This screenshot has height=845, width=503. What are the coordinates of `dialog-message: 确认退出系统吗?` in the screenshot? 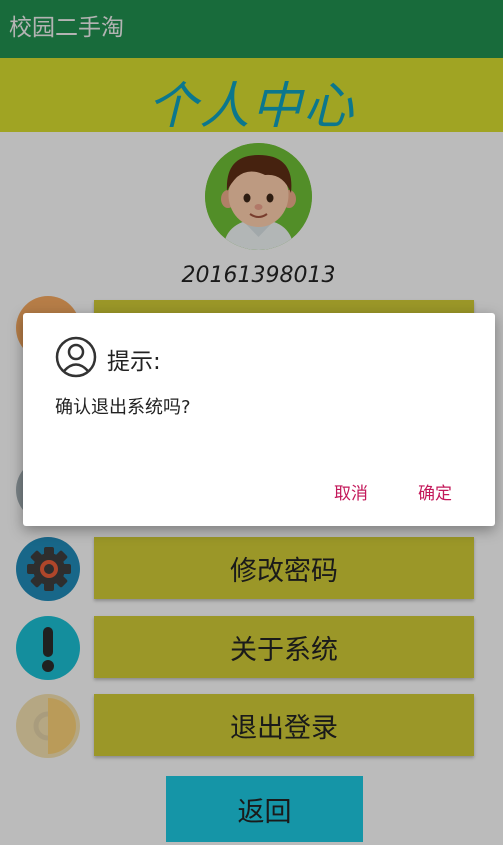 It's located at (123, 407).